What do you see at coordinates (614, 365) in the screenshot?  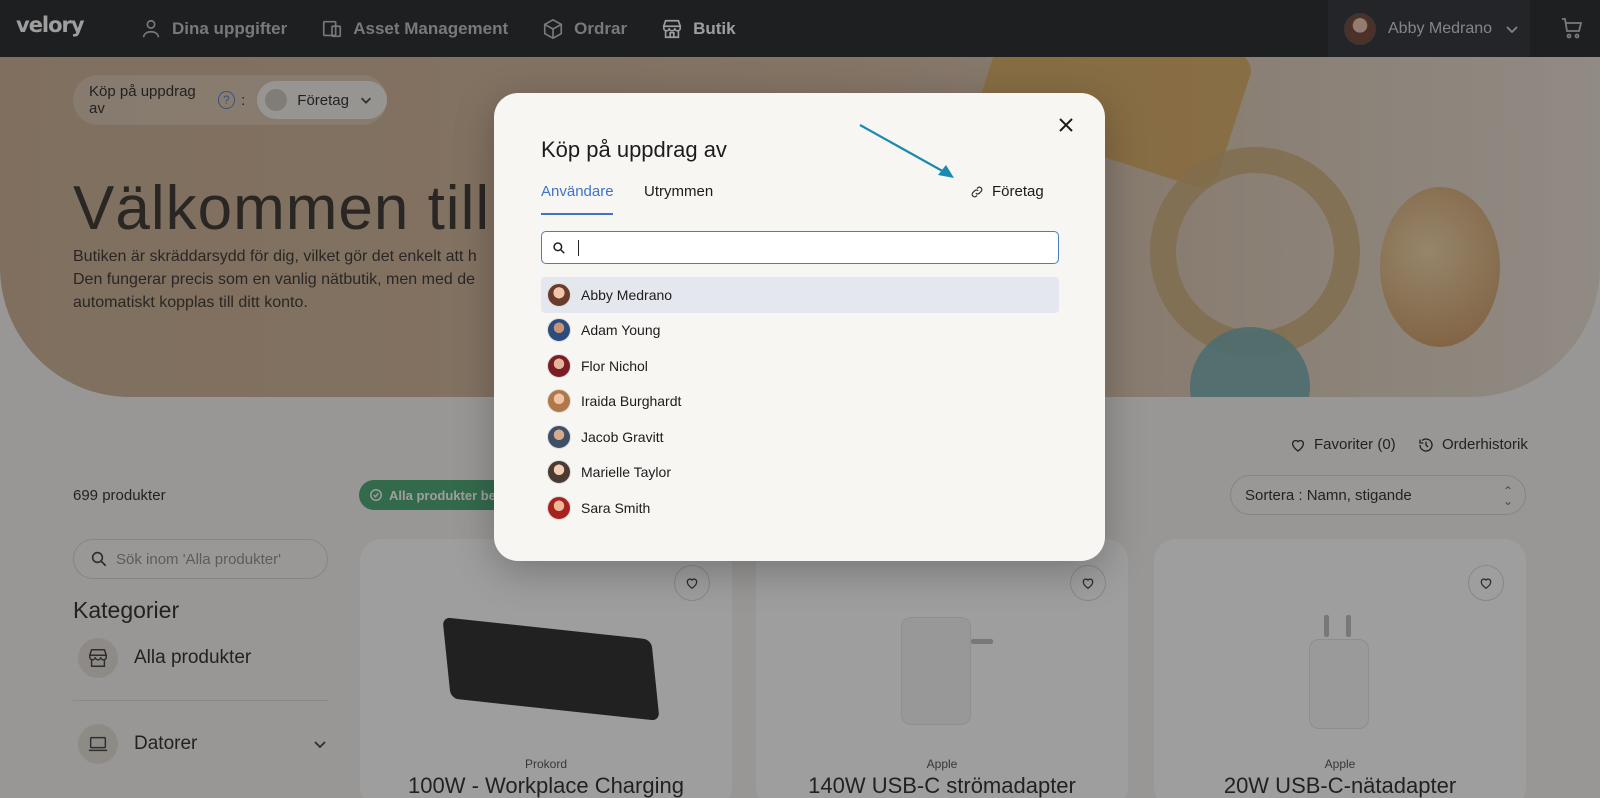 I see `user-name: Flor Nichol` at bounding box center [614, 365].